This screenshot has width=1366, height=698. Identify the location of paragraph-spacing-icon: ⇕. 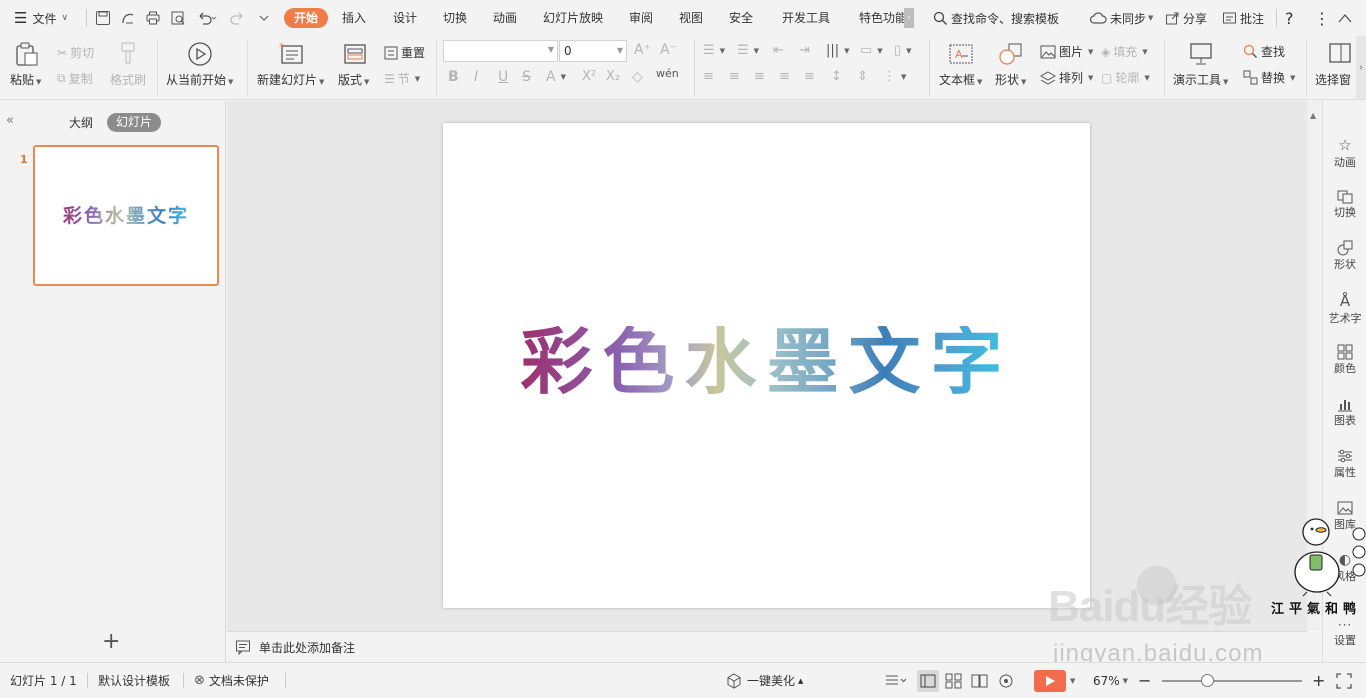
(862, 76).